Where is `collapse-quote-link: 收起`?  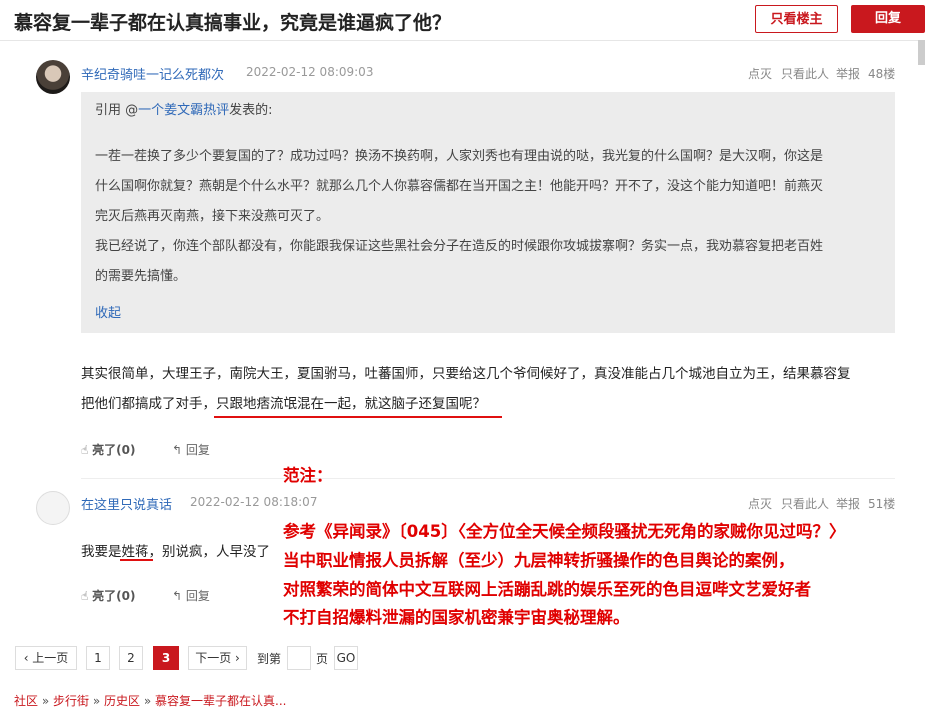 collapse-quote-link: 收起 is located at coordinates (108, 314).